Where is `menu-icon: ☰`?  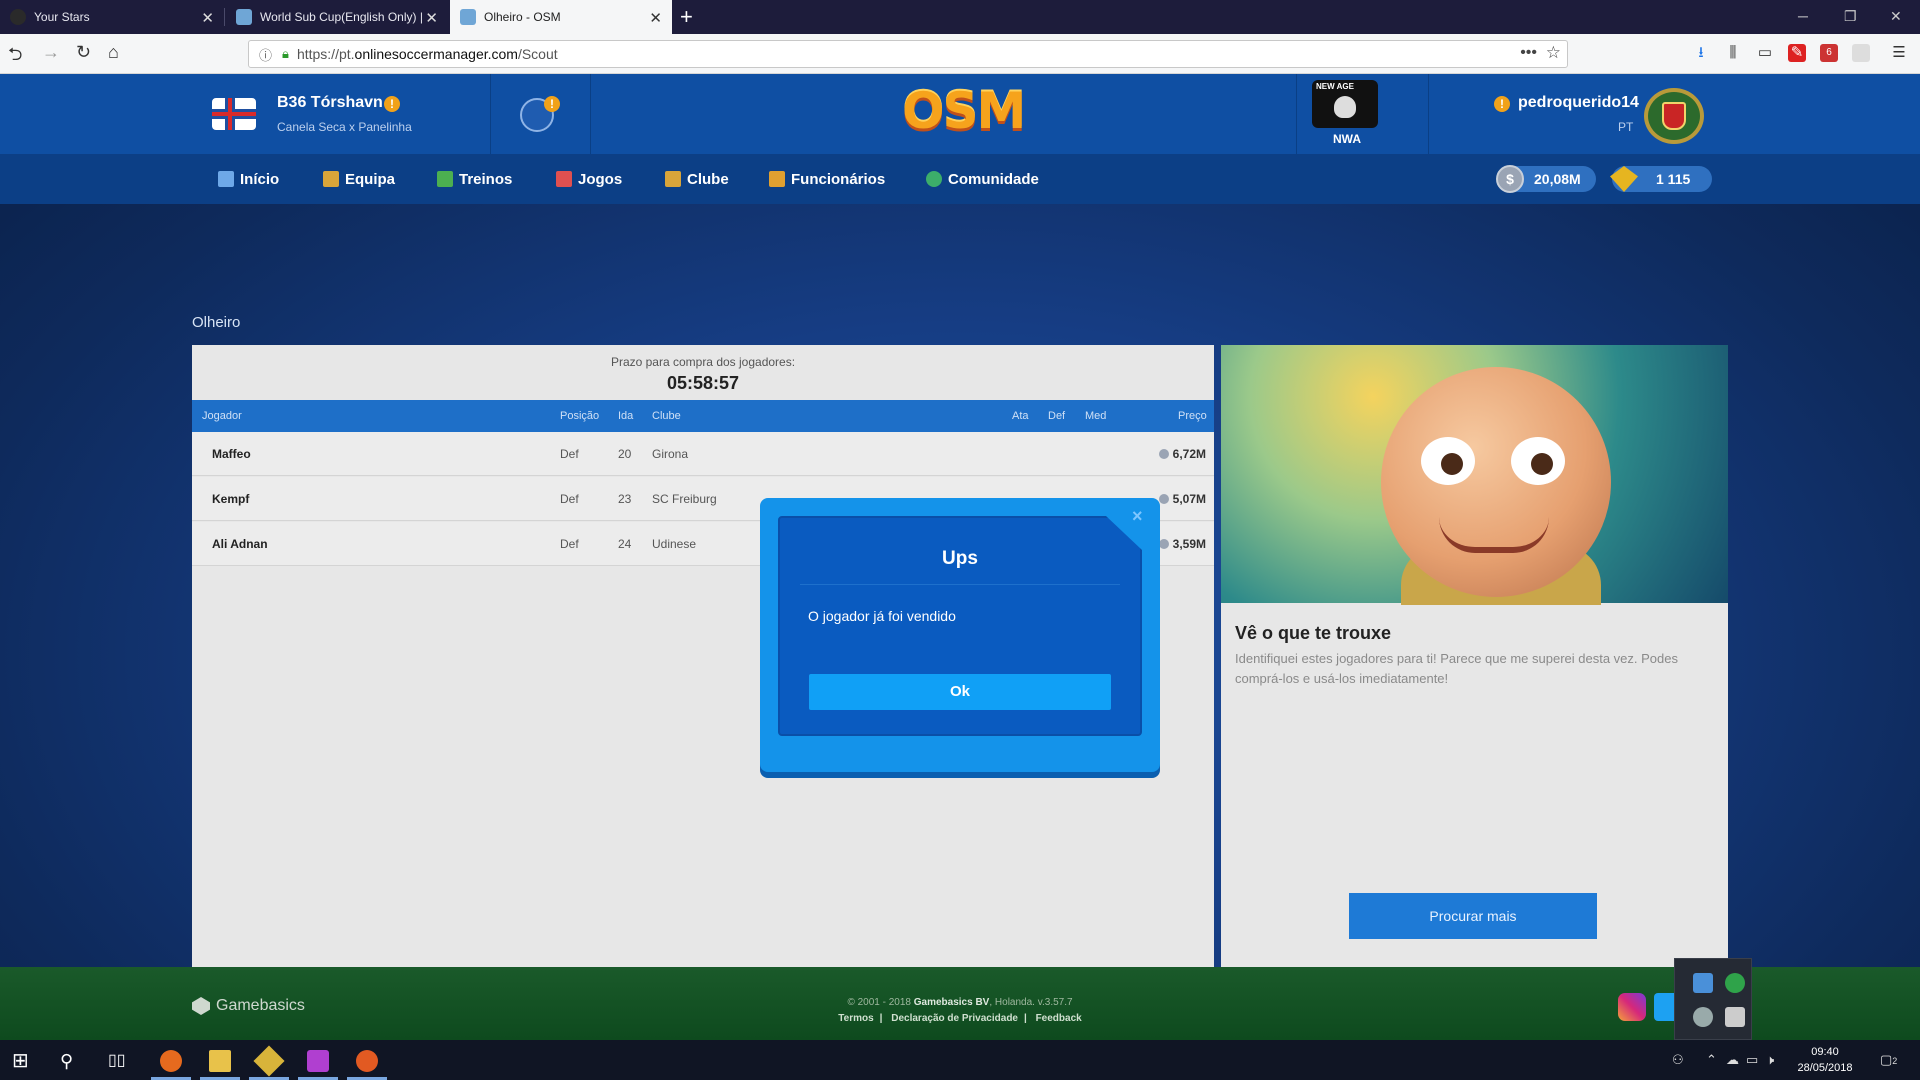 menu-icon: ☰ is located at coordinates (1899, 53).